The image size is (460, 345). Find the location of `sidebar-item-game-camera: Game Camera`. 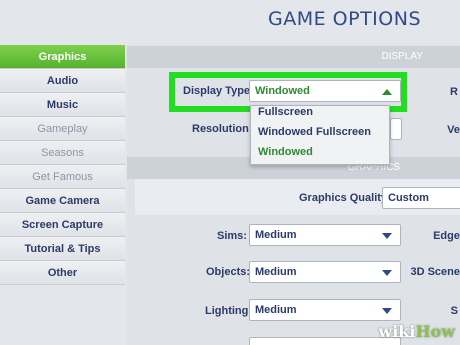

sidebar-item-game-camera: Game Camera is located at coordinates (62, 201).